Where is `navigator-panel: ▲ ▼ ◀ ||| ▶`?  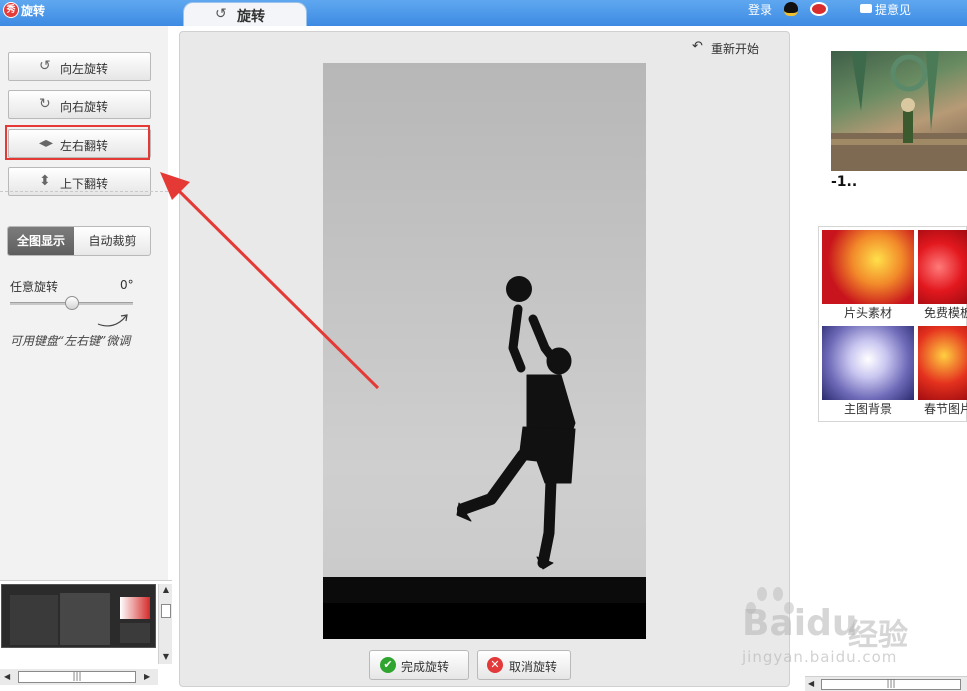 navigator-panel: ▲ ▼ ◀ ||| ▶ is located at coordinates (86, 635).